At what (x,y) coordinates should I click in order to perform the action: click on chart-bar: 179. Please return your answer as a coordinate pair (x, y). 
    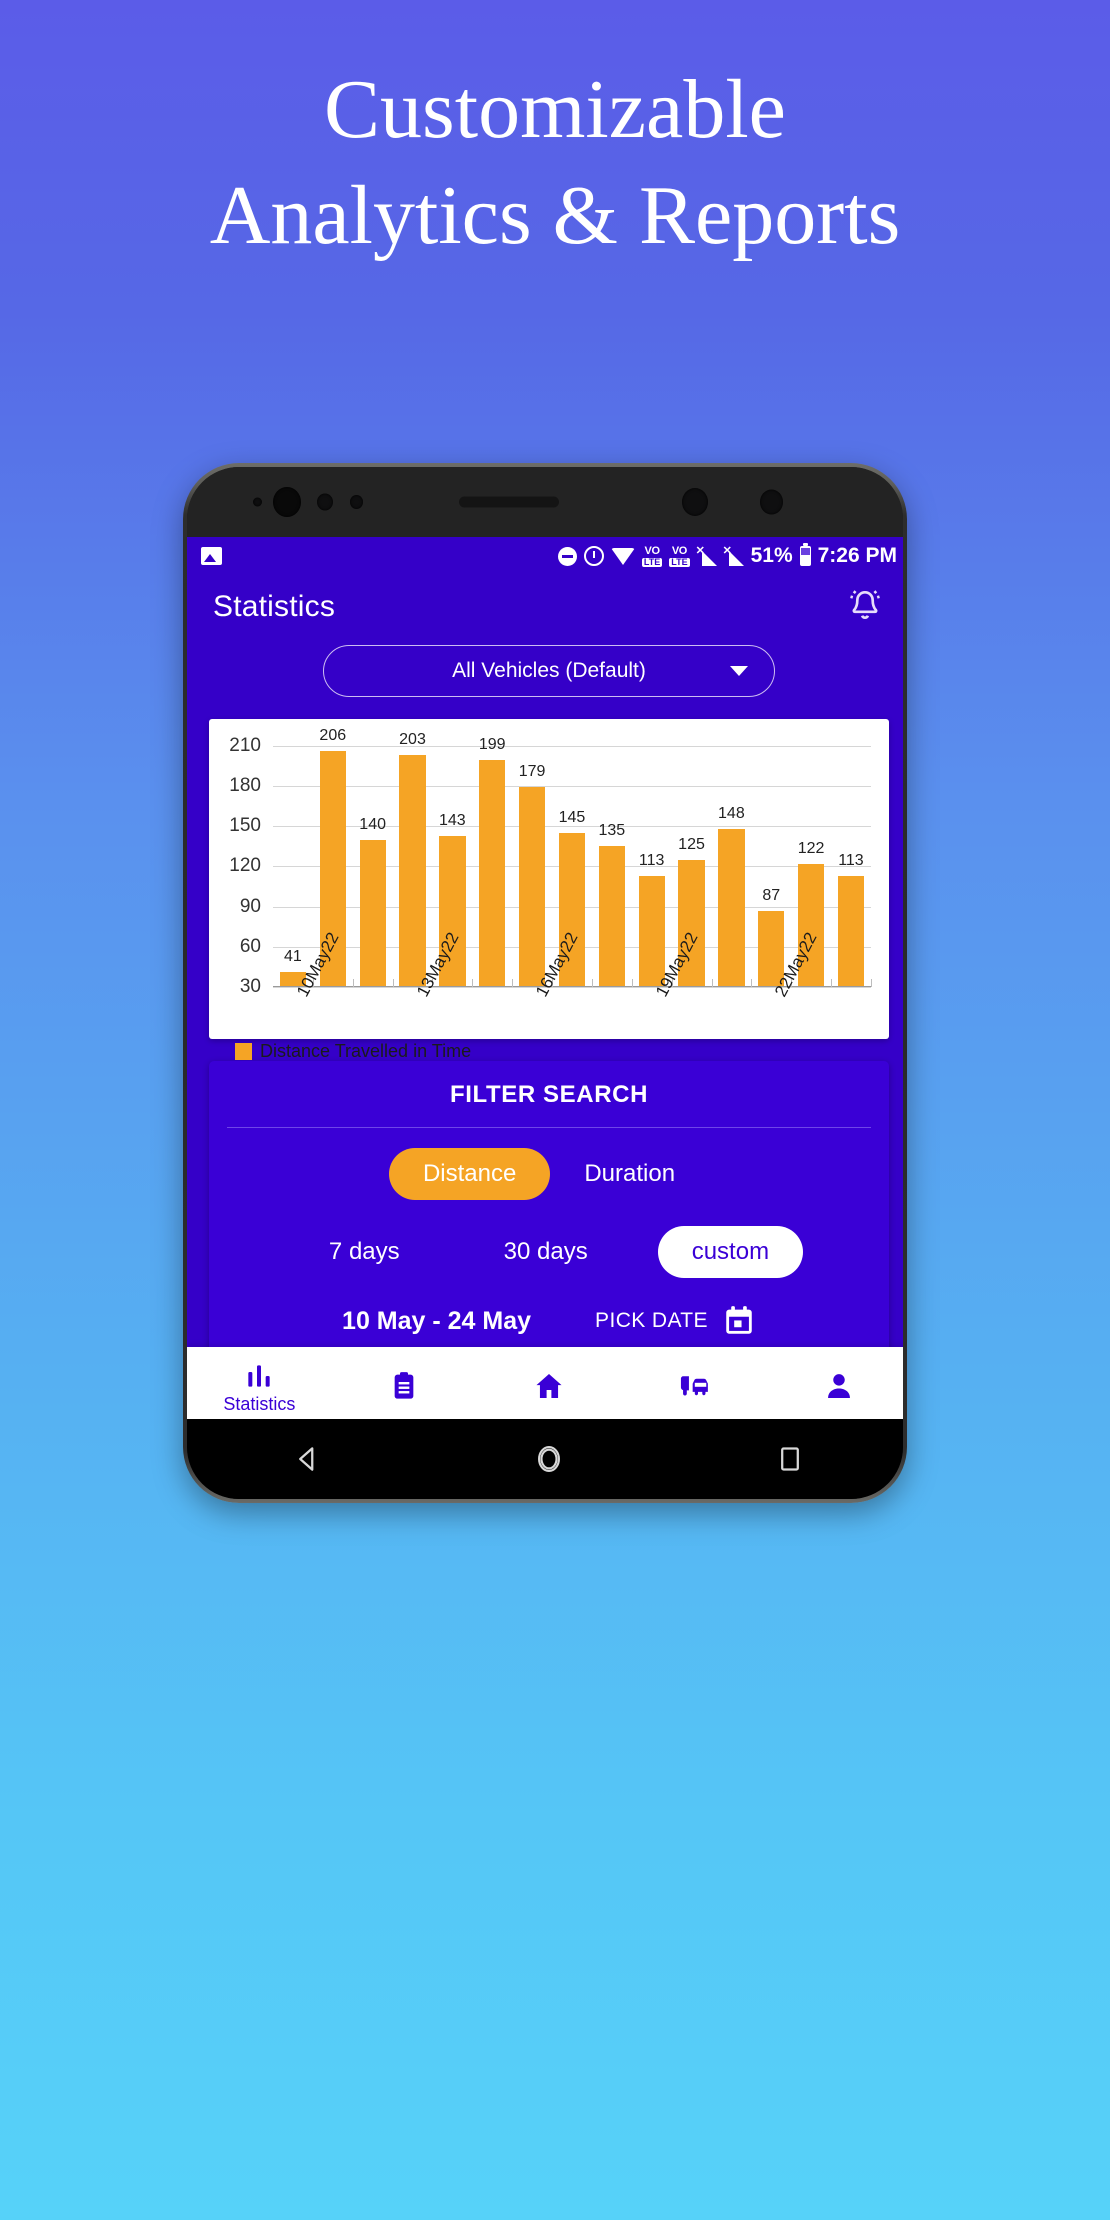
    Looking at the image, I should click on (532, 875).